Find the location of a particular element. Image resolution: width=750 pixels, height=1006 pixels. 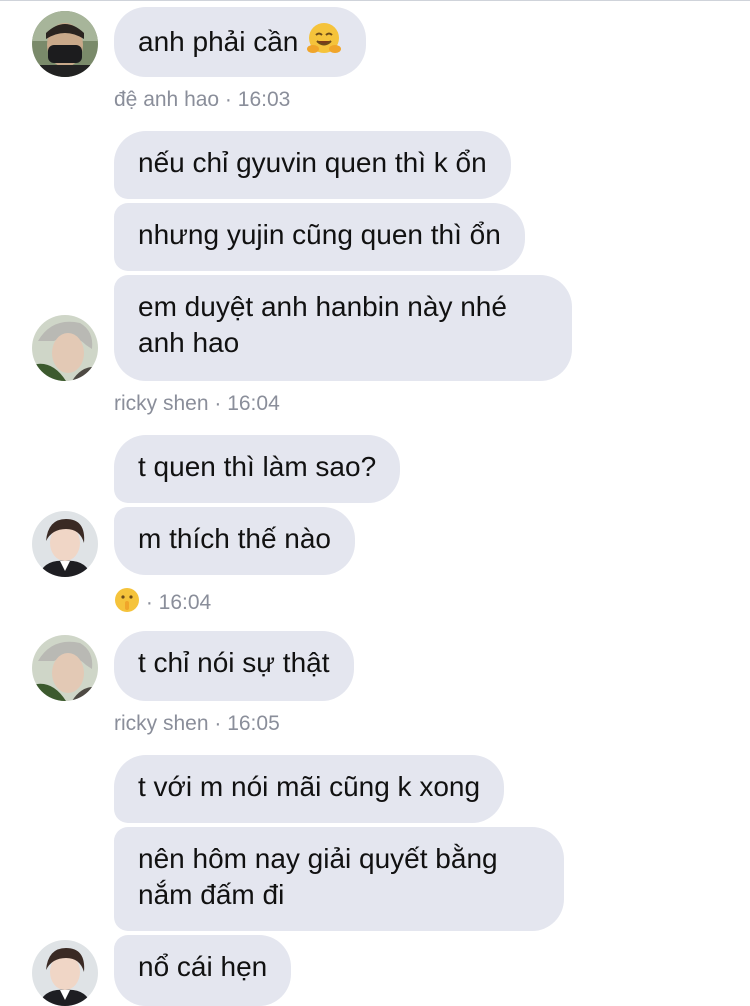

message-text: t chỉ nói sự thật is located at coordinates (234, 662).